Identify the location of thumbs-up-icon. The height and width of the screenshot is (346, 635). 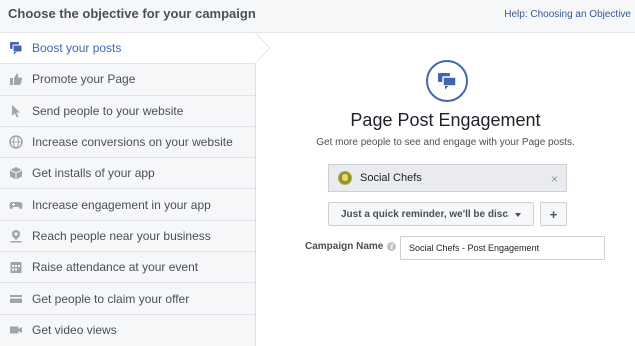
(16, 79).